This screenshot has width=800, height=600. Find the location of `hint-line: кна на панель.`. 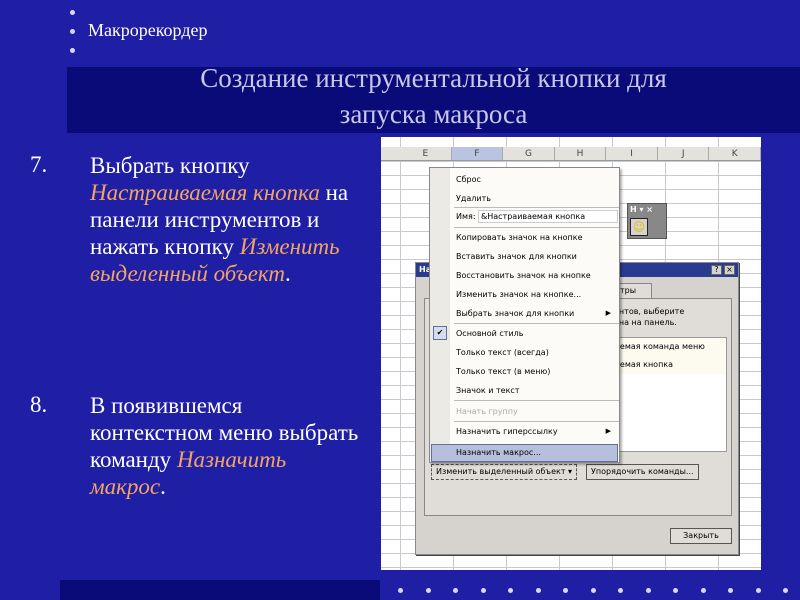

hint-line: кна на панель. is located at coordinates (645, 322).